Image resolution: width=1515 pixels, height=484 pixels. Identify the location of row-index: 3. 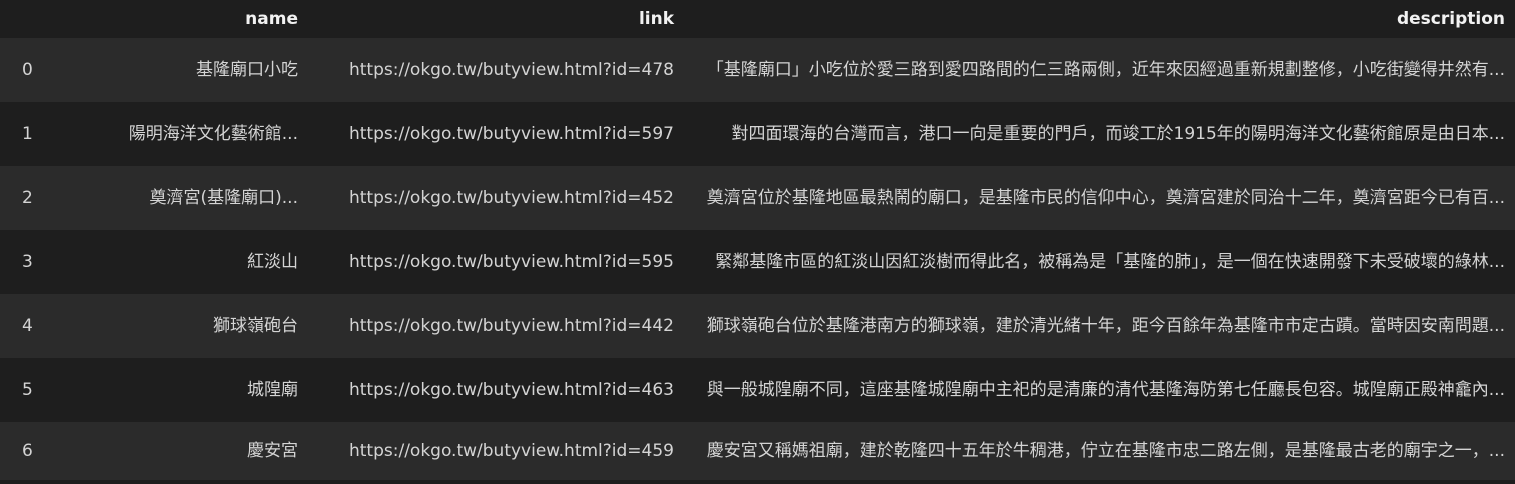
(27, 261).